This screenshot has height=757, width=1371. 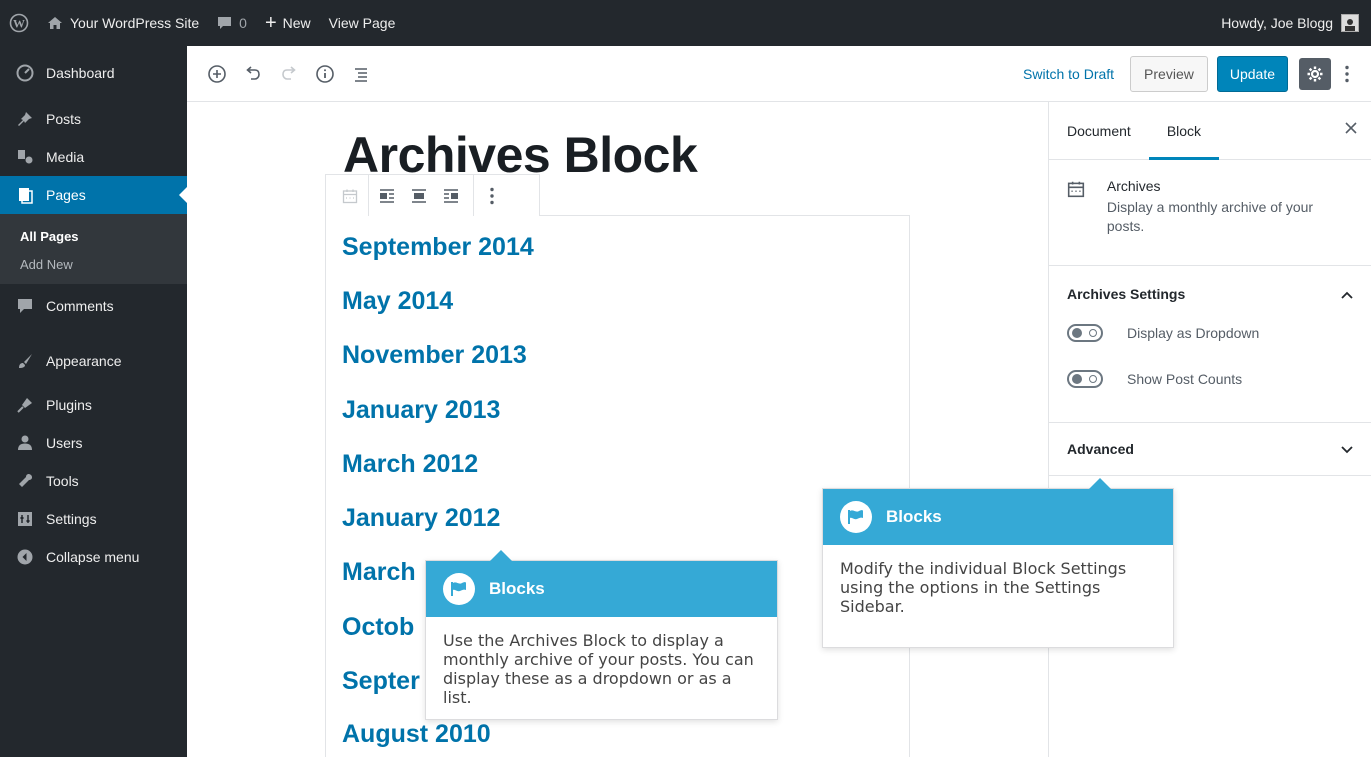 What do you see at coordinates (25, 557) in the screenshot?
I see `collapse-icon` at bounding box center [25, 557].